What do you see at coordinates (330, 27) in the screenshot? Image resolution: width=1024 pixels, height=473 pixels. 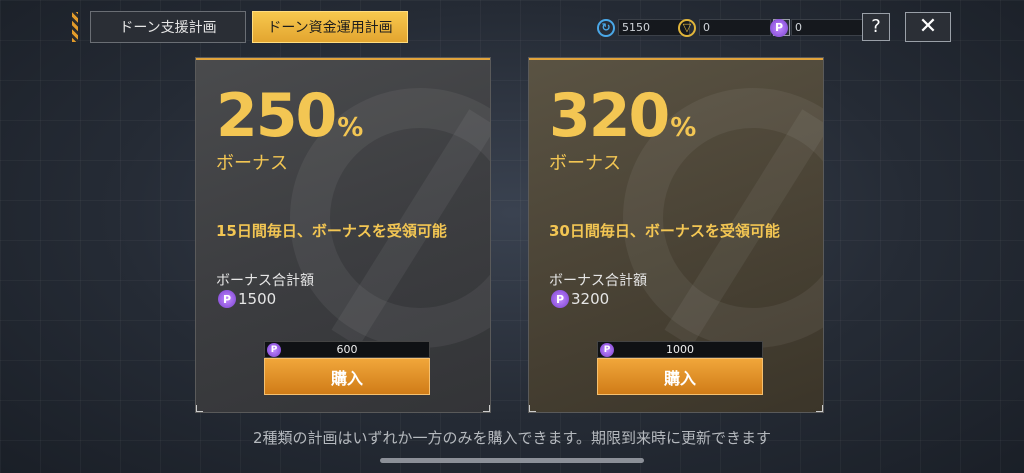 I see `tab-dawn-fund-plan: ドーン資金運用計画` at bounding box center [330, 27].